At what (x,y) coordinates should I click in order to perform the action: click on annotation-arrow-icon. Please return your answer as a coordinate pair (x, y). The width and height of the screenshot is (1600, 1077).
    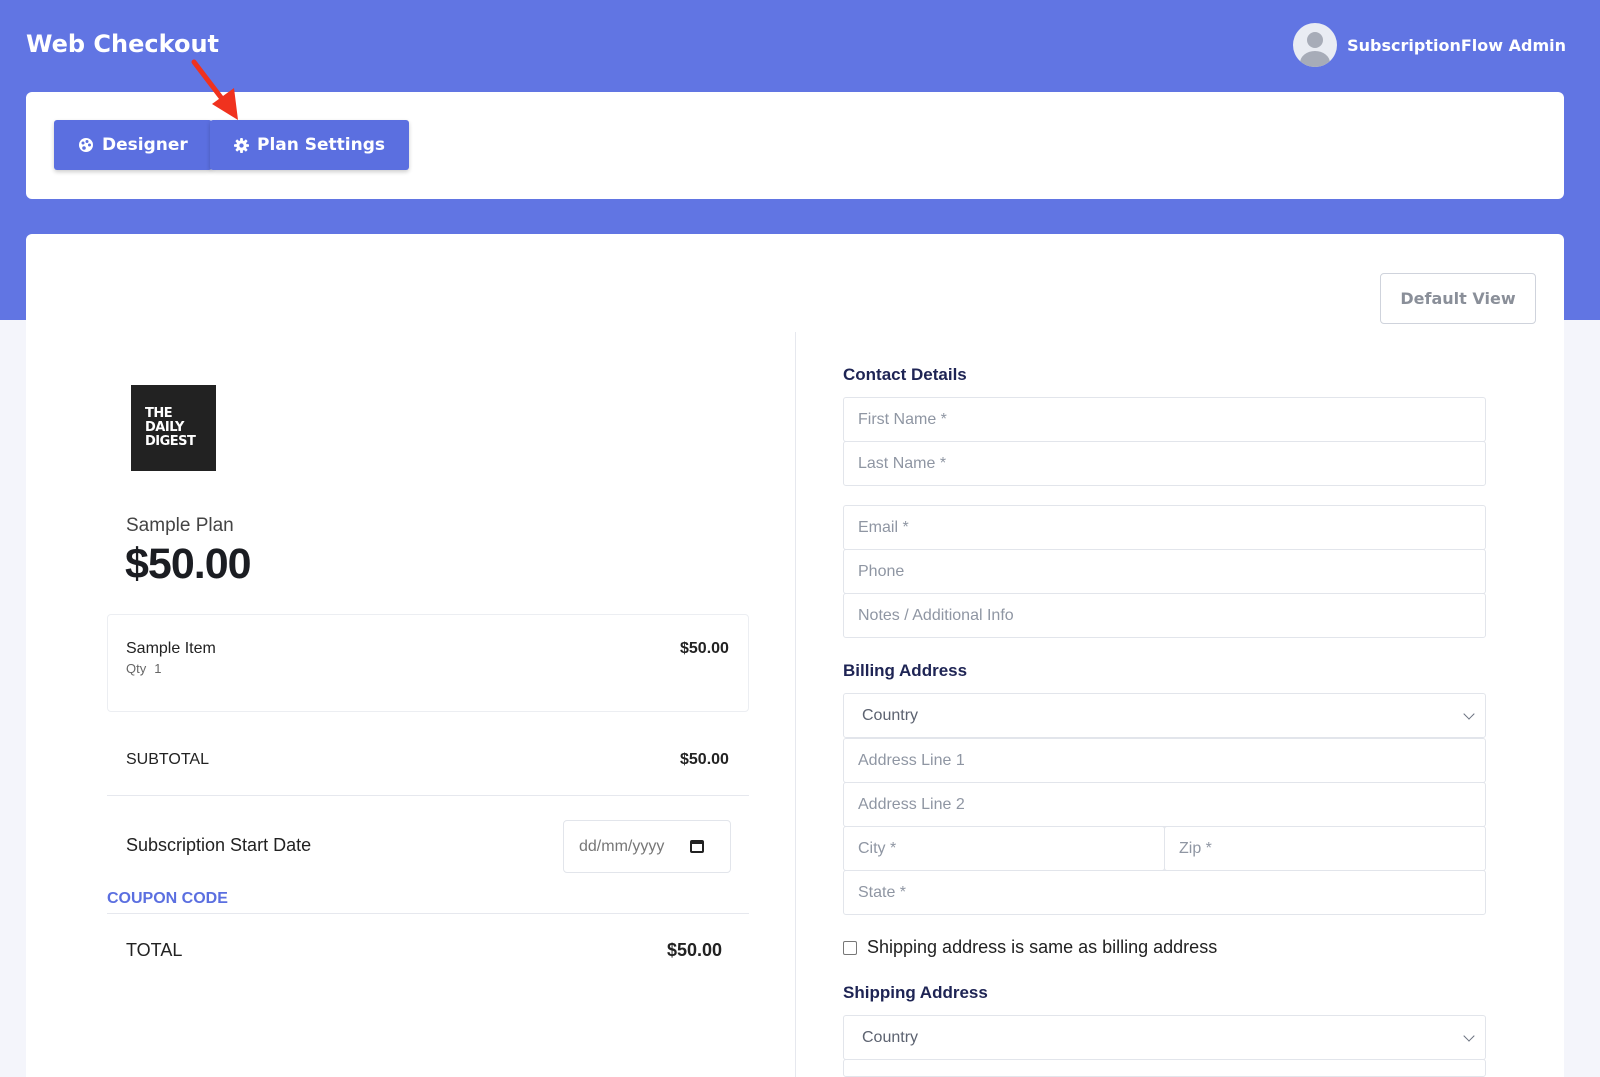
    Looking at the image, I should click on (214, 89).